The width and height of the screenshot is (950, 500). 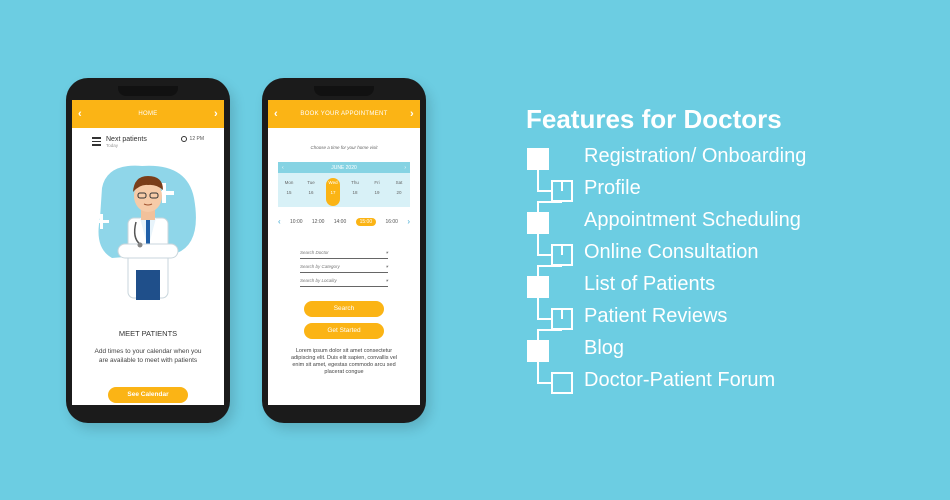 I want to click on calendar-day: Tue 16, so click(x=311, y=190).